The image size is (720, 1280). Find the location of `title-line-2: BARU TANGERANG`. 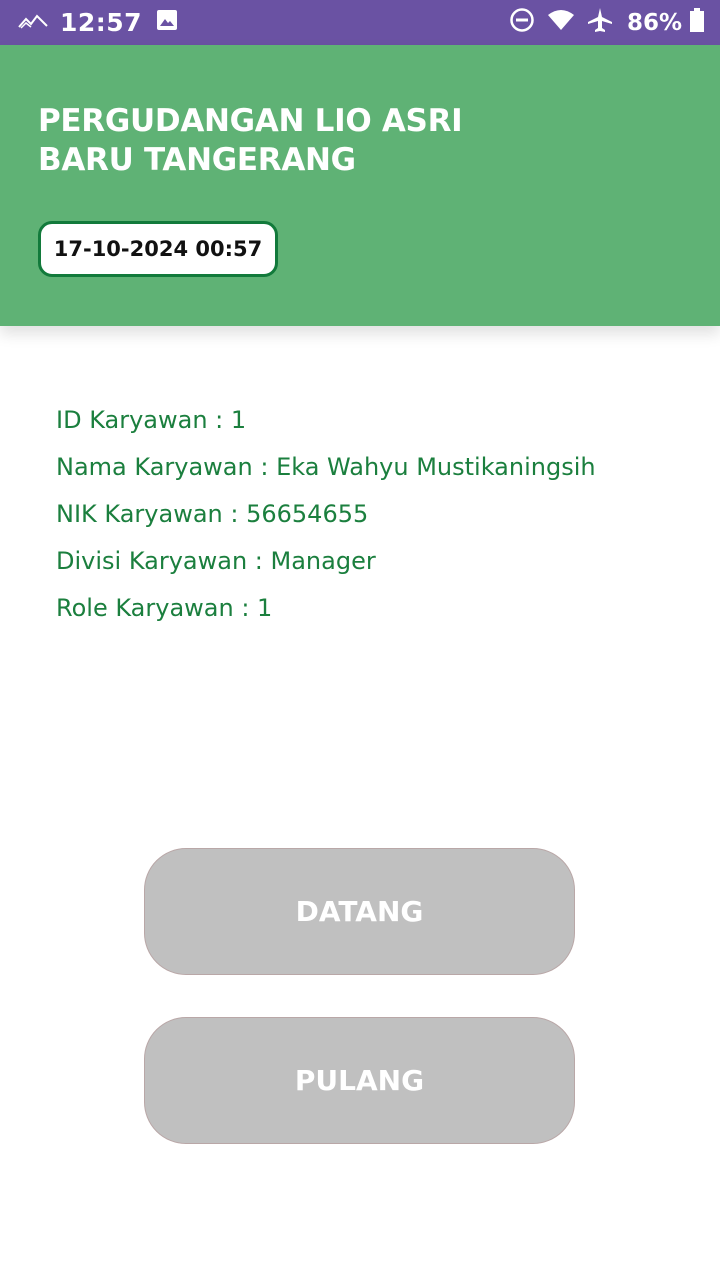

title-line-2: BARU TANGERANG is located at coordinates (197, 160).